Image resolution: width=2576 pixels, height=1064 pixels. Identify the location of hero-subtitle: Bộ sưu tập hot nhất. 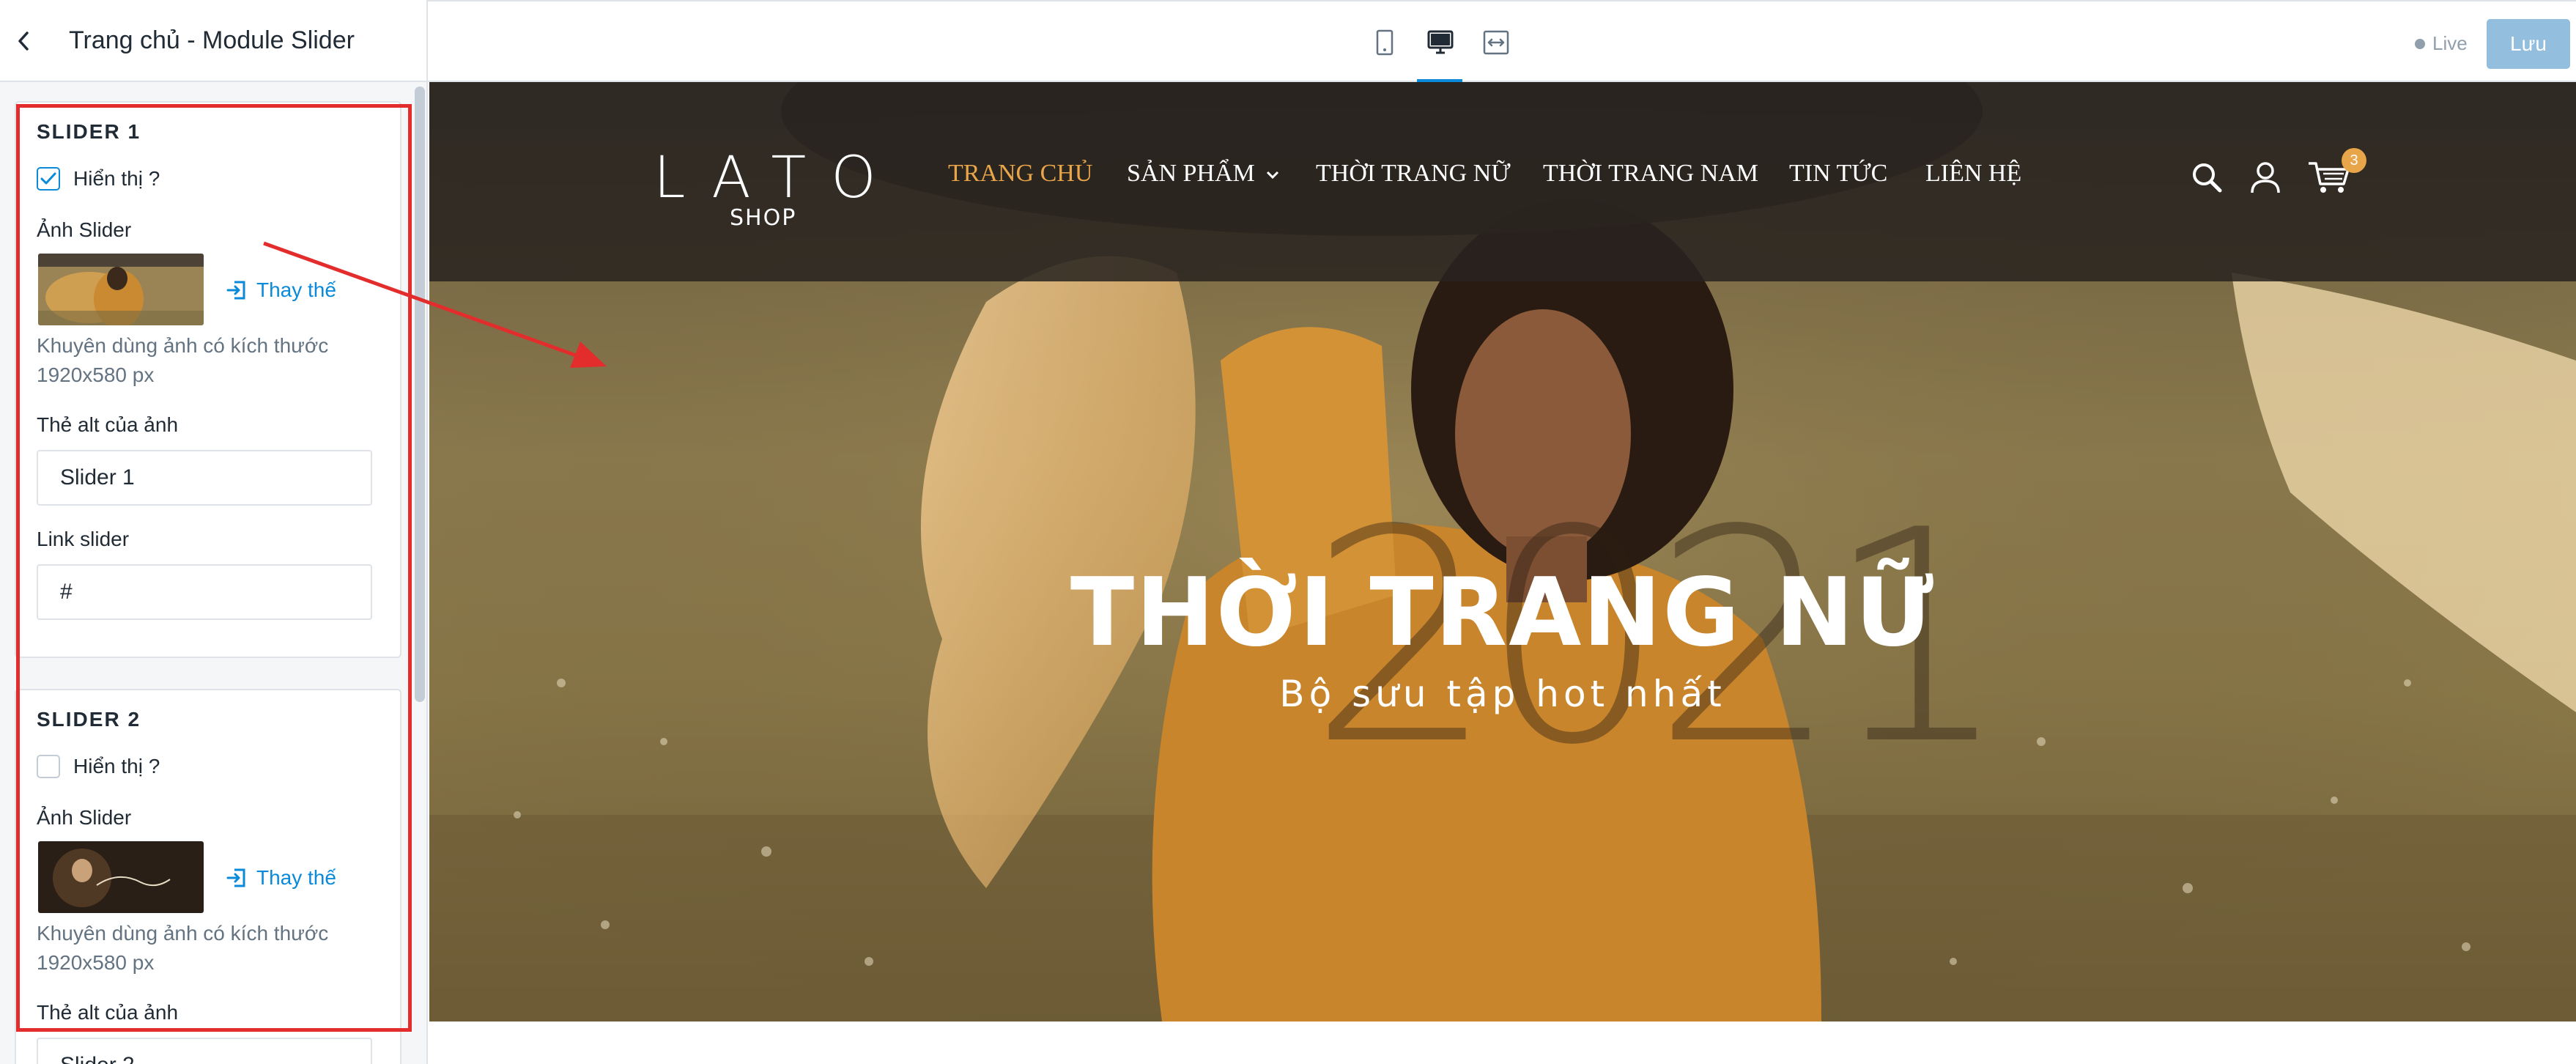
(1502, 694).